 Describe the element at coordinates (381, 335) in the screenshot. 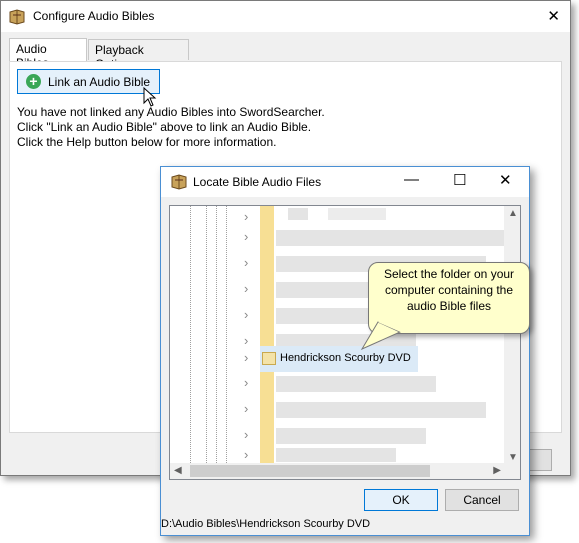

I see `callout-pointer` at that location.